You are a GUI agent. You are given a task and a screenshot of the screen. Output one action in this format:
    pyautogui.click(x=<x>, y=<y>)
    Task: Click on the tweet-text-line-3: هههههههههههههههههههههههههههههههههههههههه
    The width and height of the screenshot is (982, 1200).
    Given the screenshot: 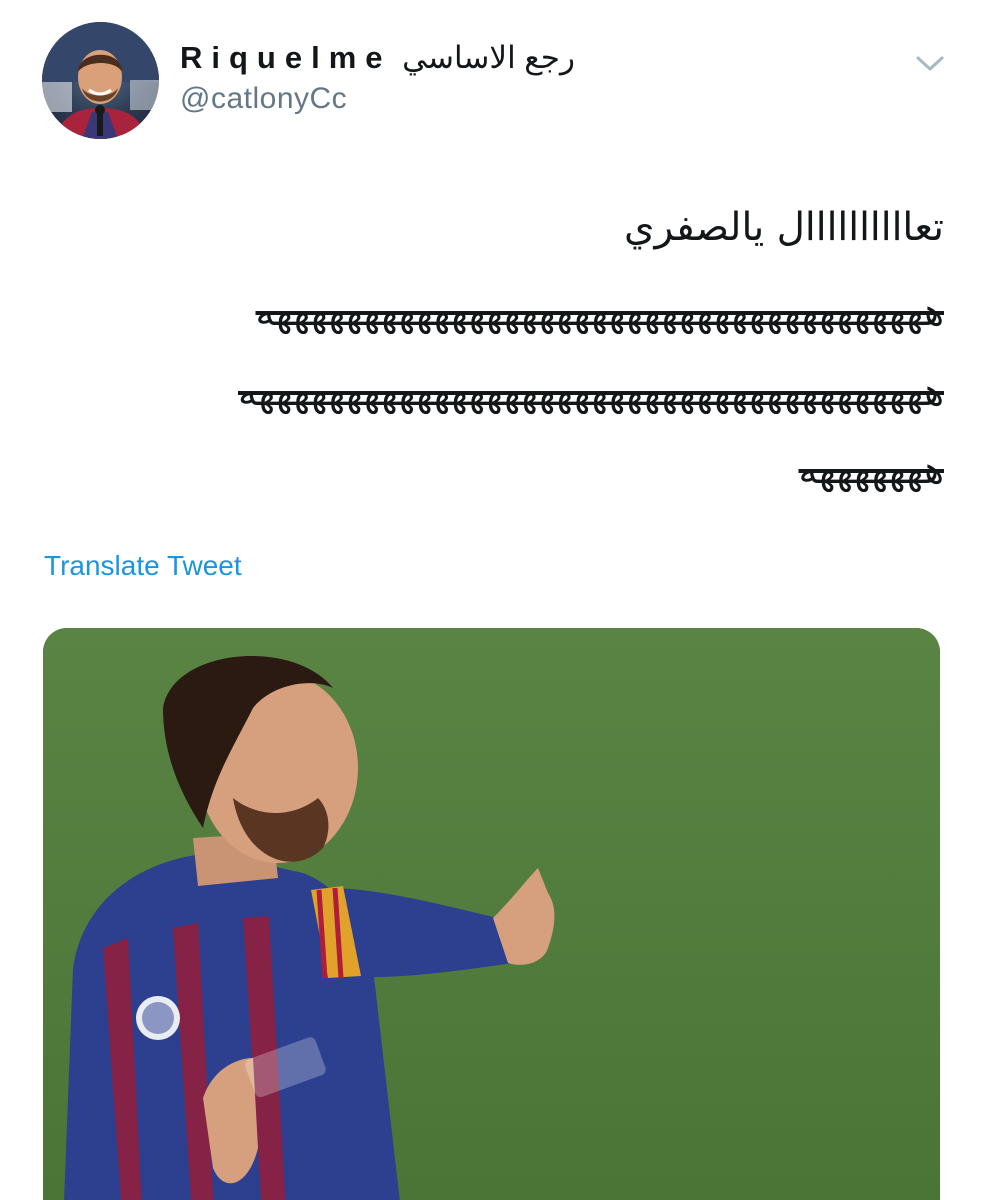 What is the action you would take?
    pyautogui.click(x=590, y=392)
    